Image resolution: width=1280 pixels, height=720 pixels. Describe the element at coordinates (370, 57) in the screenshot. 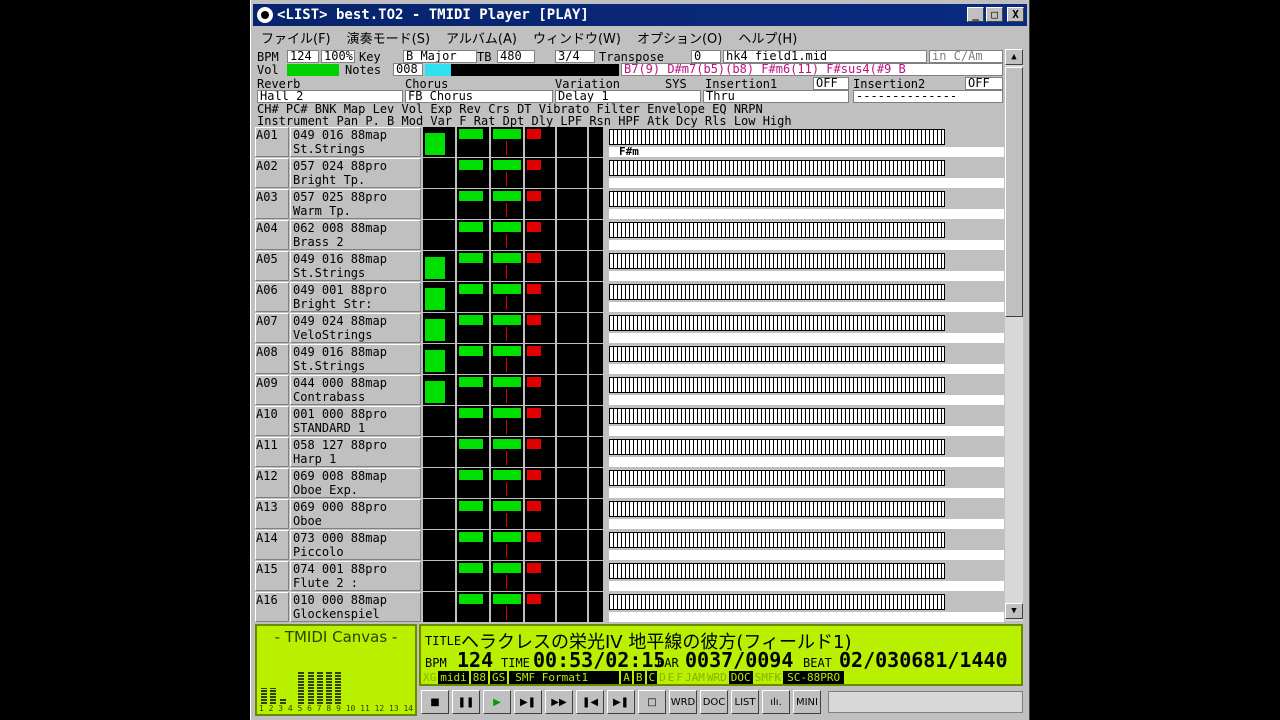

I see `key-label: Key` at that location.